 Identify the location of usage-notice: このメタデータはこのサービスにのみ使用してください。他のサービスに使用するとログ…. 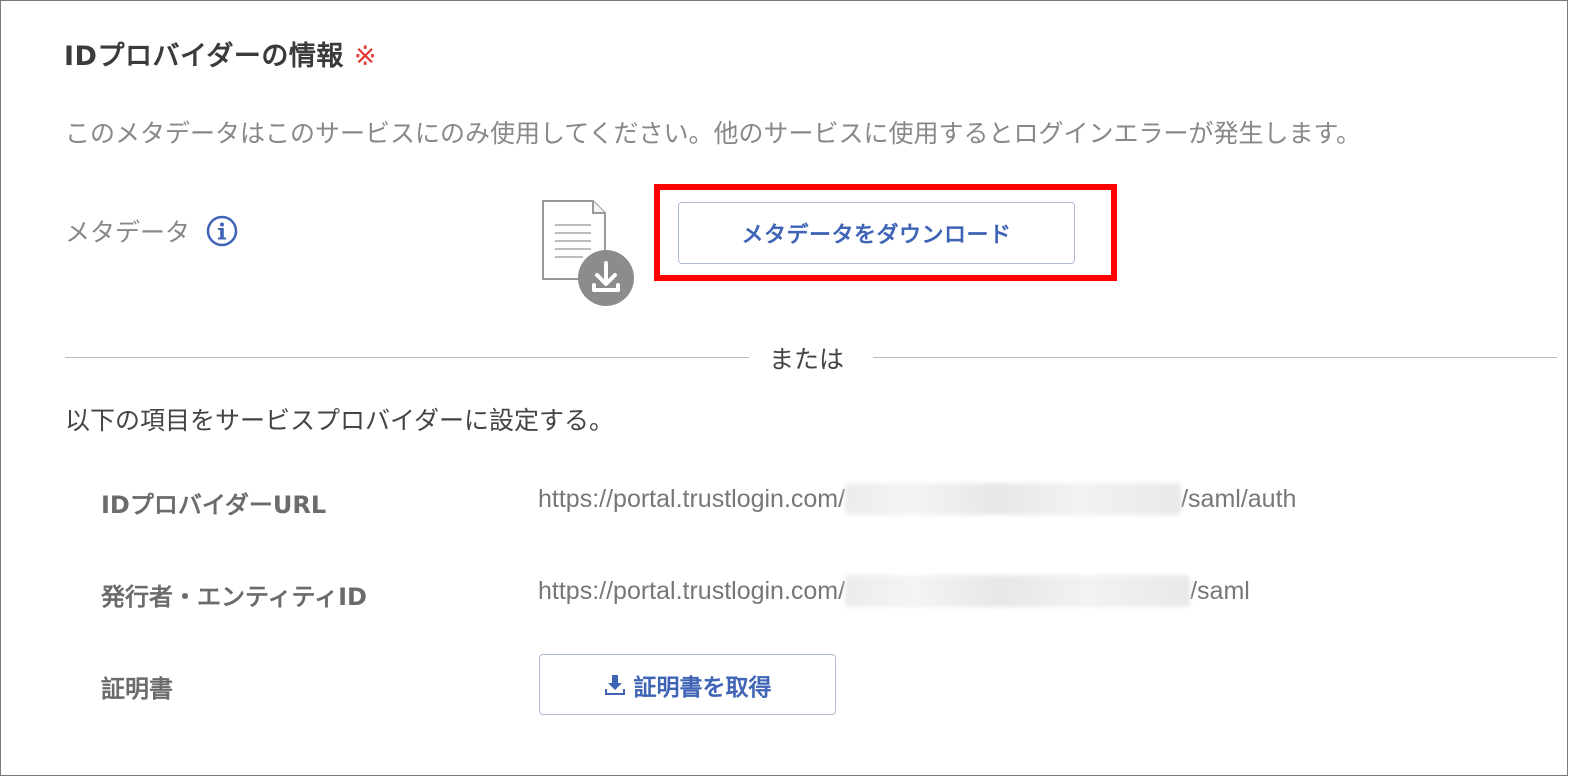
(713, 133).